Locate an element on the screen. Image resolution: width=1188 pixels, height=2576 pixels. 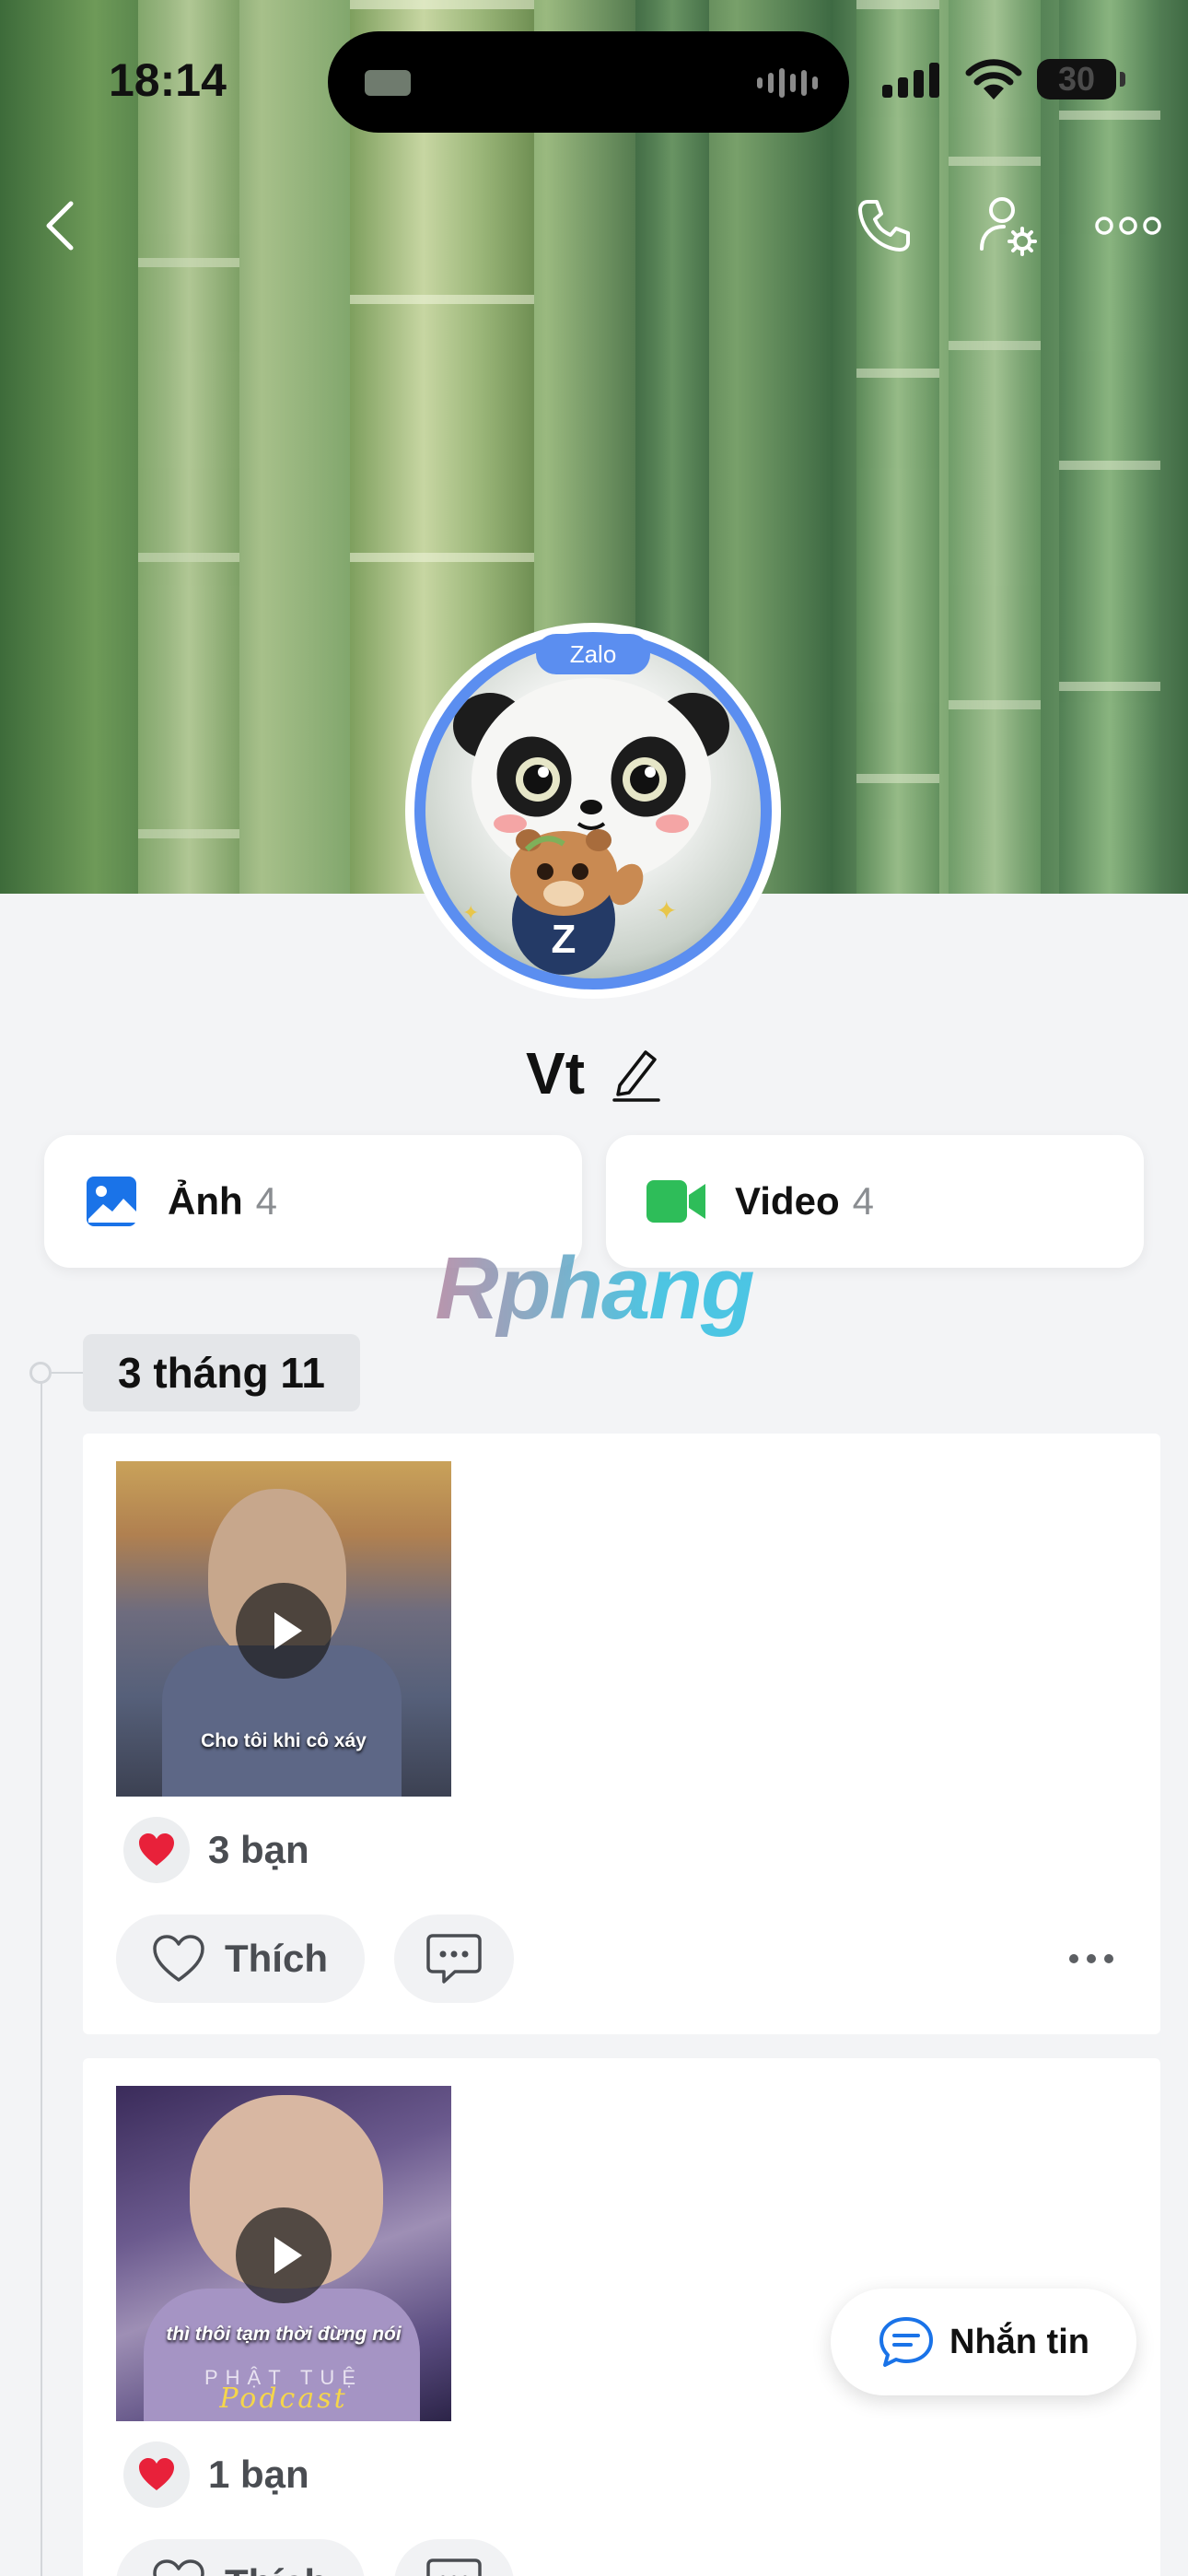
profile-settings-button is located at coordinates (1008, 225).